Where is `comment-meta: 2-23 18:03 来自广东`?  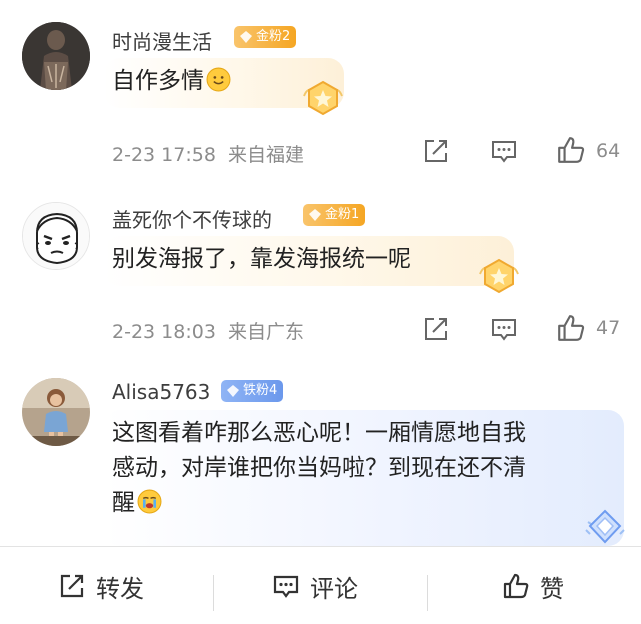 comment-meta: 2-23 18:03 来自广东 is located at coordinates (208, 330).